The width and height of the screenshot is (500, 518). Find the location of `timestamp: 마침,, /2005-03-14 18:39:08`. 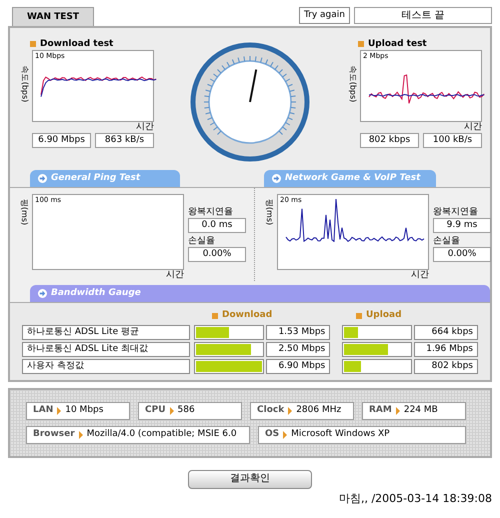

timestamp: 마침,, /2005-03-14 18:39:08 is located at coordinates (415, 498).